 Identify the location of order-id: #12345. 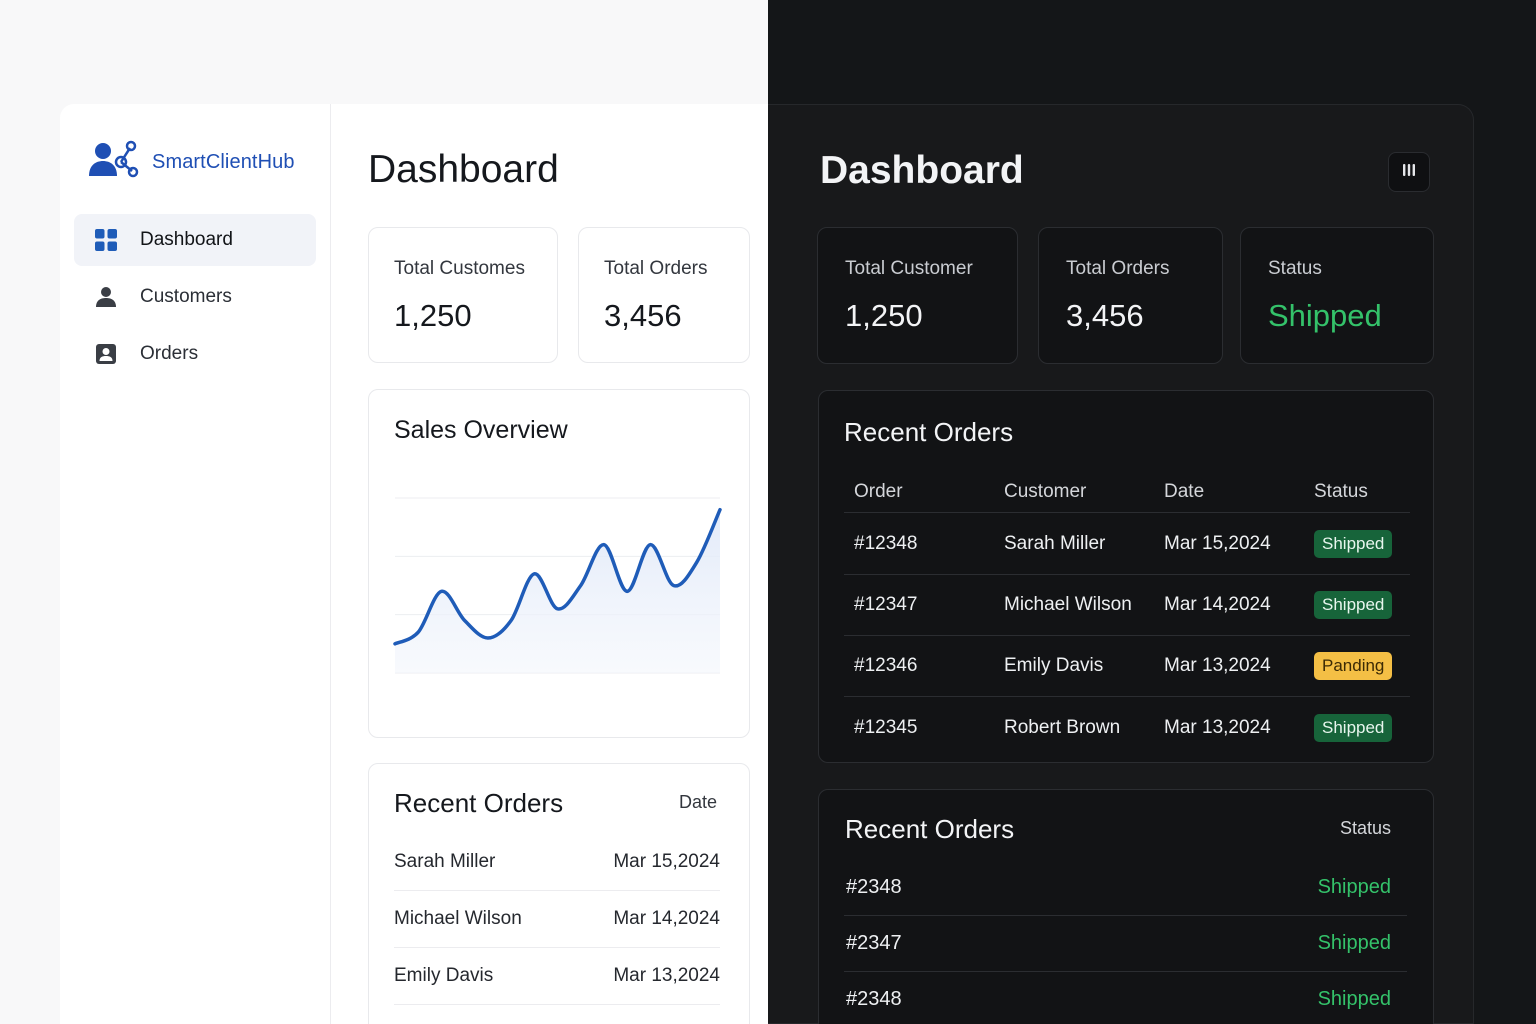
(886, 727).